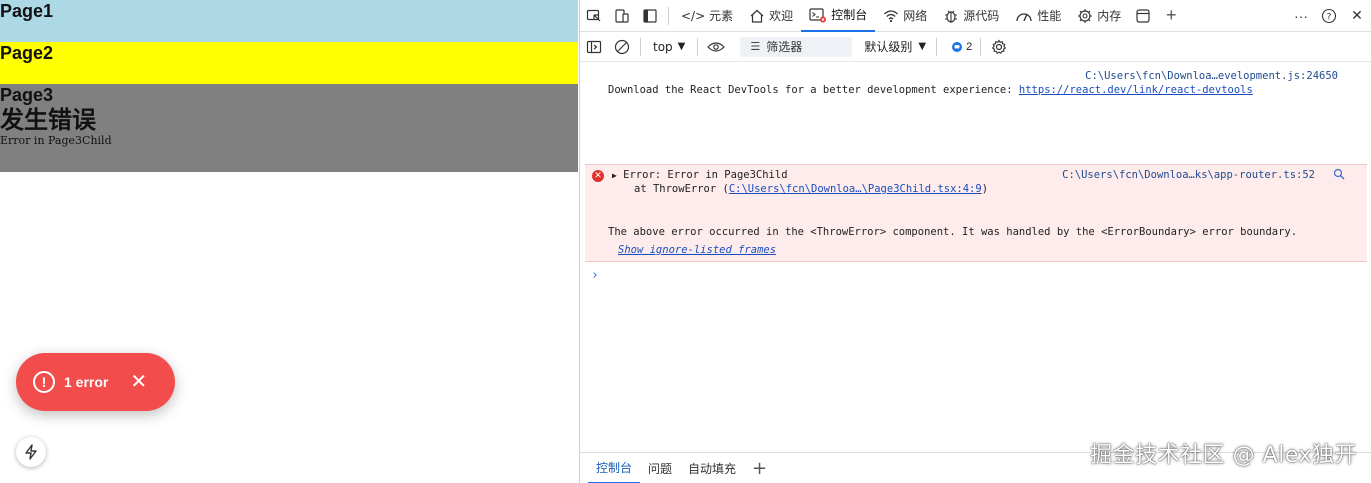 The height and width of the screenshot is (483, 1371). I want to click on show-ignore-listed-link: Show ignore-listed frames, so click(697, 250).